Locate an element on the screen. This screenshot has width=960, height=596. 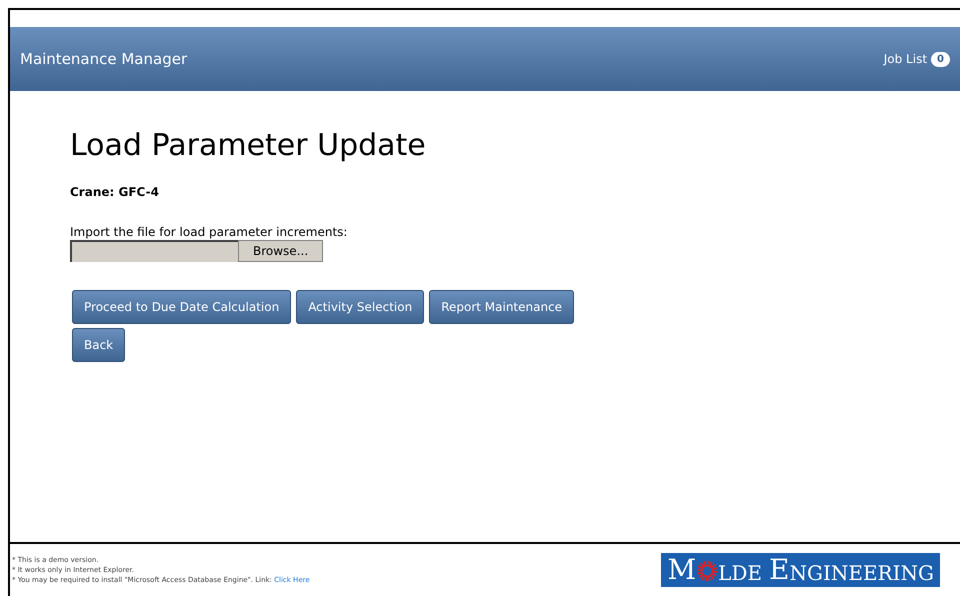
gear-icon is located at coordinates (707, 571).